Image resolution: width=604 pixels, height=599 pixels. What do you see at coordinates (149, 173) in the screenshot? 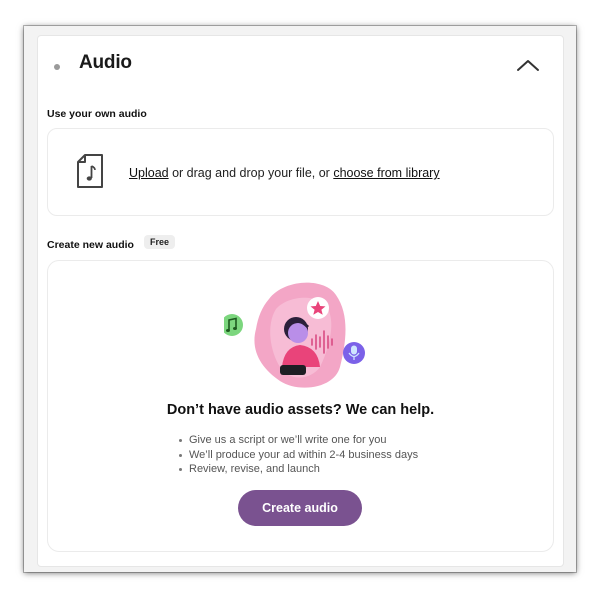
I see `upload-link: Upload` at bounding box center [149, 173].